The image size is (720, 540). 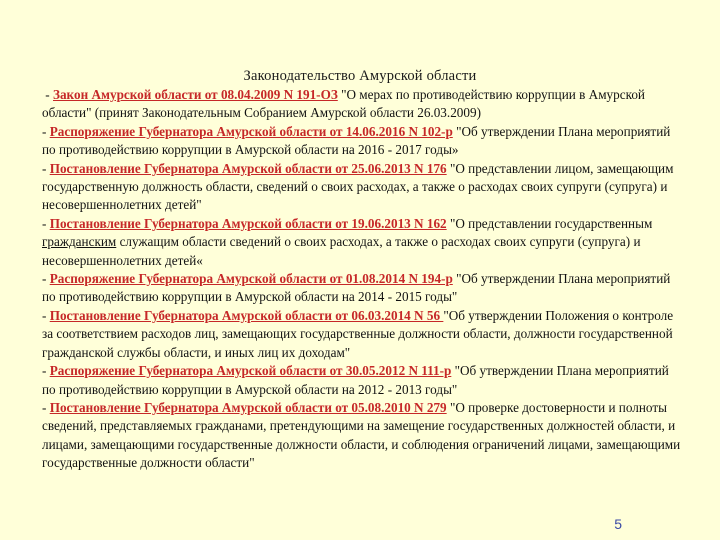 I want to click on page-number: 5, so click(x=618, y=524).